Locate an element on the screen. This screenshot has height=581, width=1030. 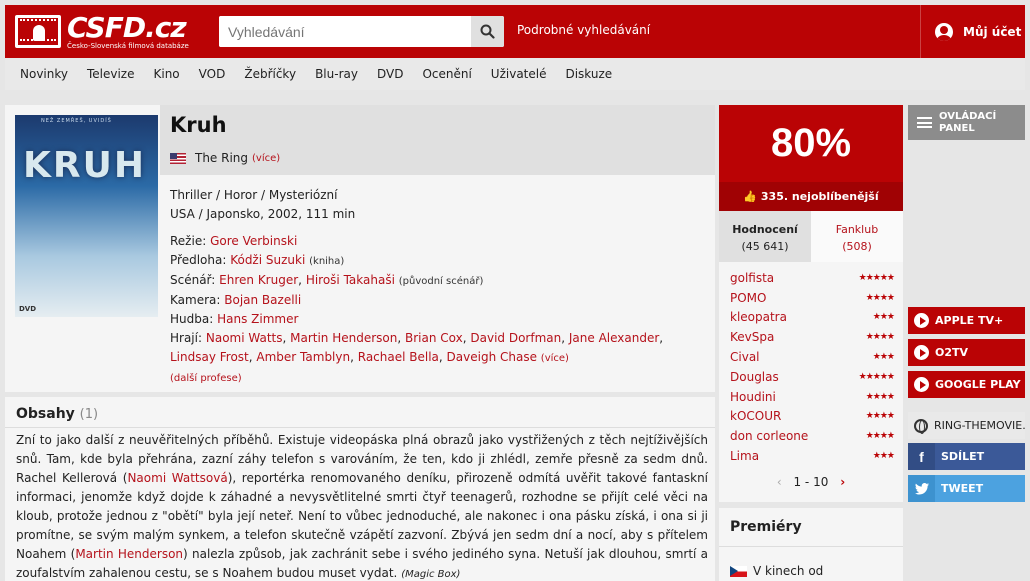
plot-source: (Magic Box) is located at coordinates (431, 574).